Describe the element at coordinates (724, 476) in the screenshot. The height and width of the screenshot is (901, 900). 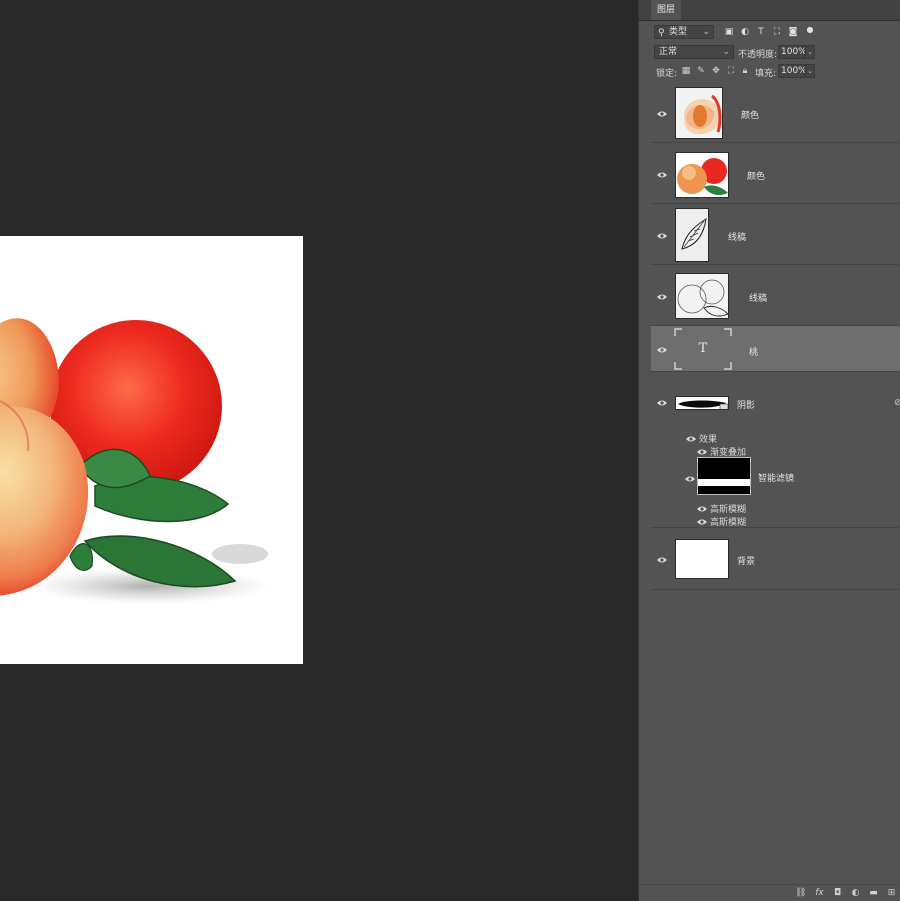
I see `smart-filter-mask-thumbnail` at that location.